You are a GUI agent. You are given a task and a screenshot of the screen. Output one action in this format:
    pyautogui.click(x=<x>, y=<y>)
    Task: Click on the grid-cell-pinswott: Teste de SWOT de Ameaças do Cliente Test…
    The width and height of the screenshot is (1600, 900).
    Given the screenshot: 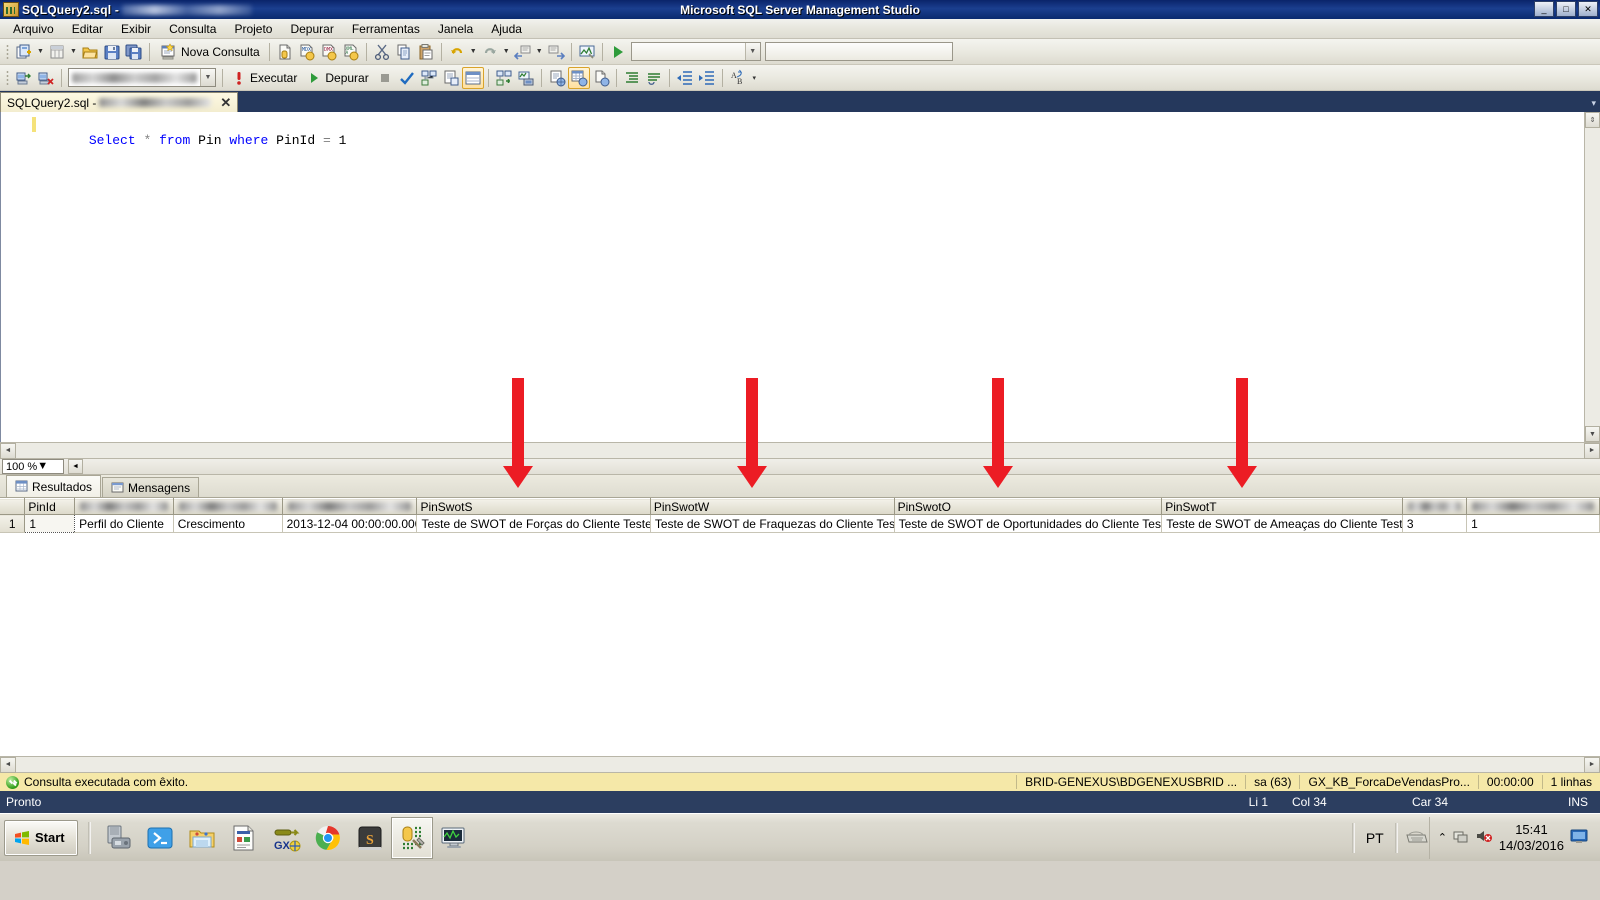 What is the action you would take?
    pyautogui.click(x=1282, y=523)
    